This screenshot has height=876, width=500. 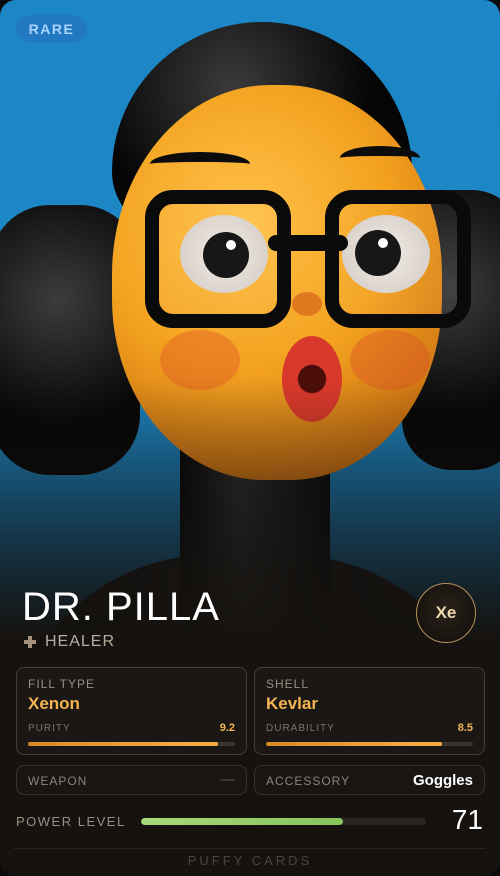 What do you see at coordinates (467, 819) in the screenshot?
I see `power-level-value: 71` at bounding box center [467, 819].